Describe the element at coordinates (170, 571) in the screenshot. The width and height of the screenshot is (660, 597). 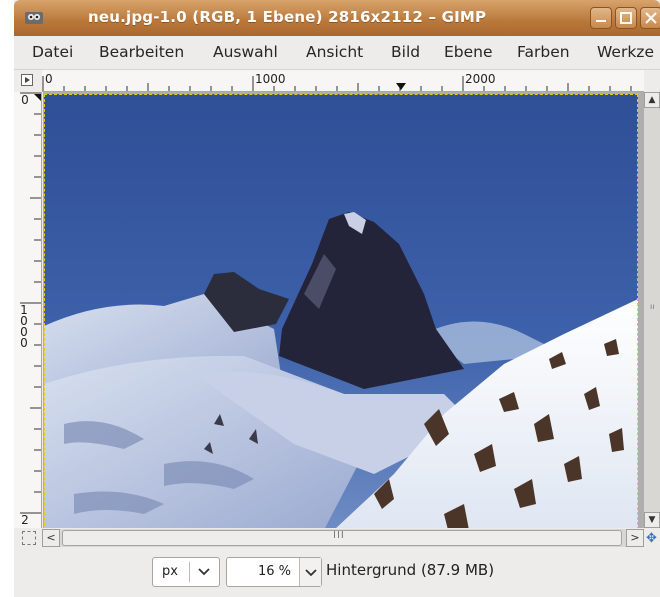
I see `unit-value: px` at that location.